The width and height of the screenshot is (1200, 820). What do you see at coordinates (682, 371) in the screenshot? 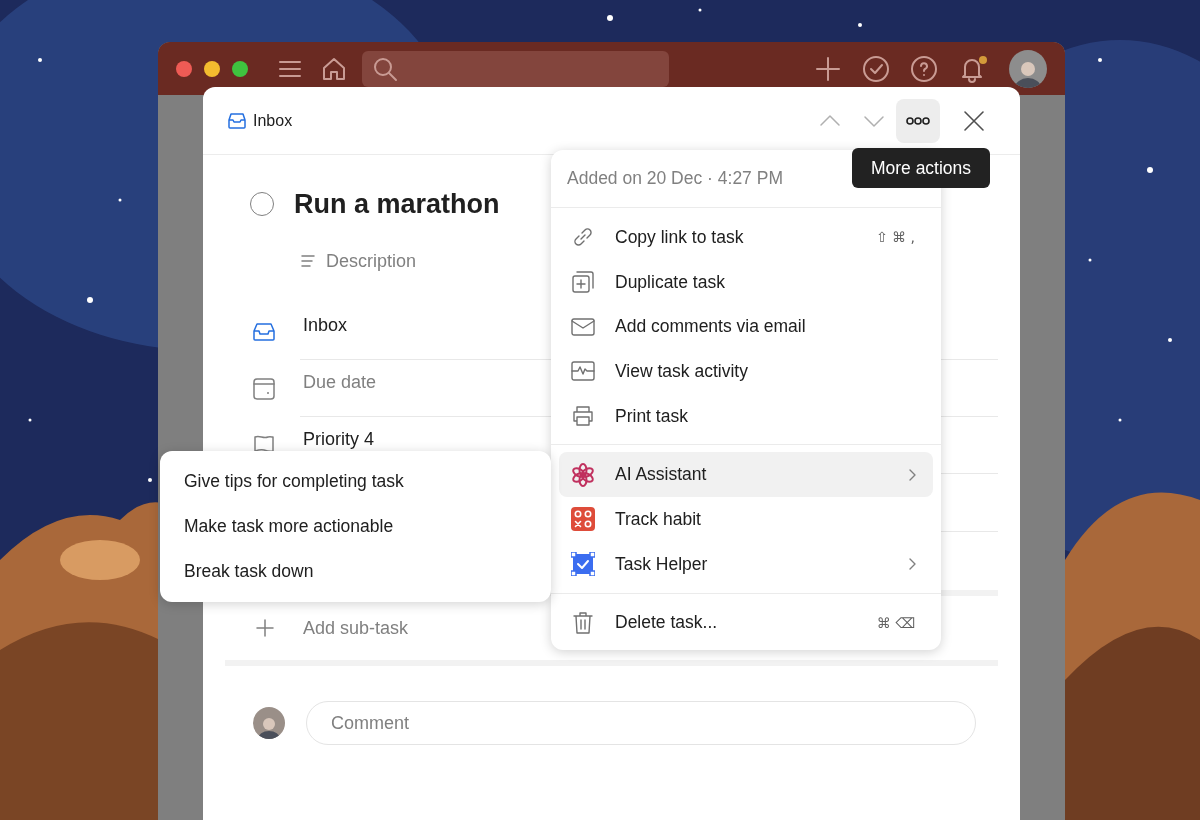
I see `menu-item-label: View task activity` at bounding box center [682, 371].